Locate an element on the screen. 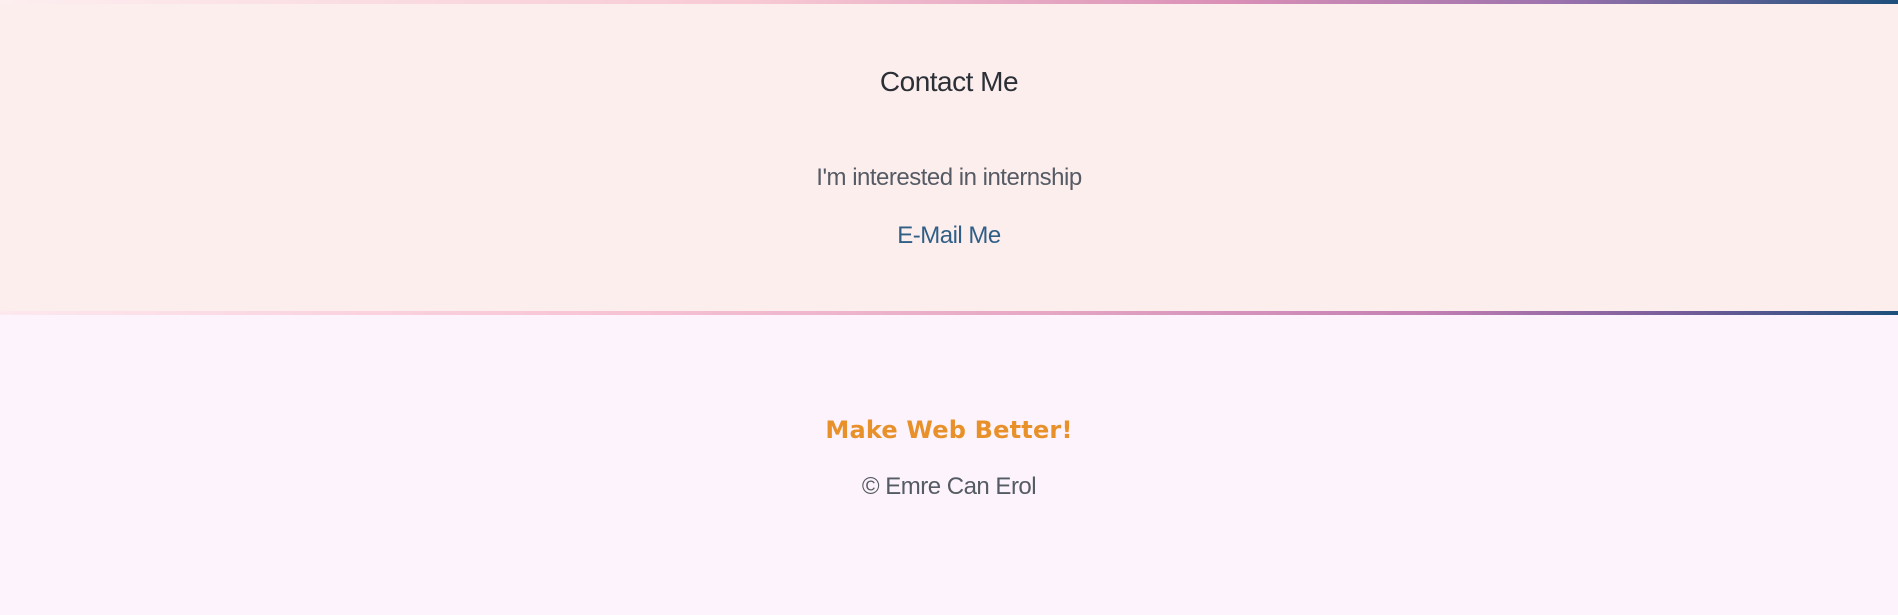 This screenshot has width=1898, height=615. contact-message: I'm interested in internship is located at coordinates (949, 177).